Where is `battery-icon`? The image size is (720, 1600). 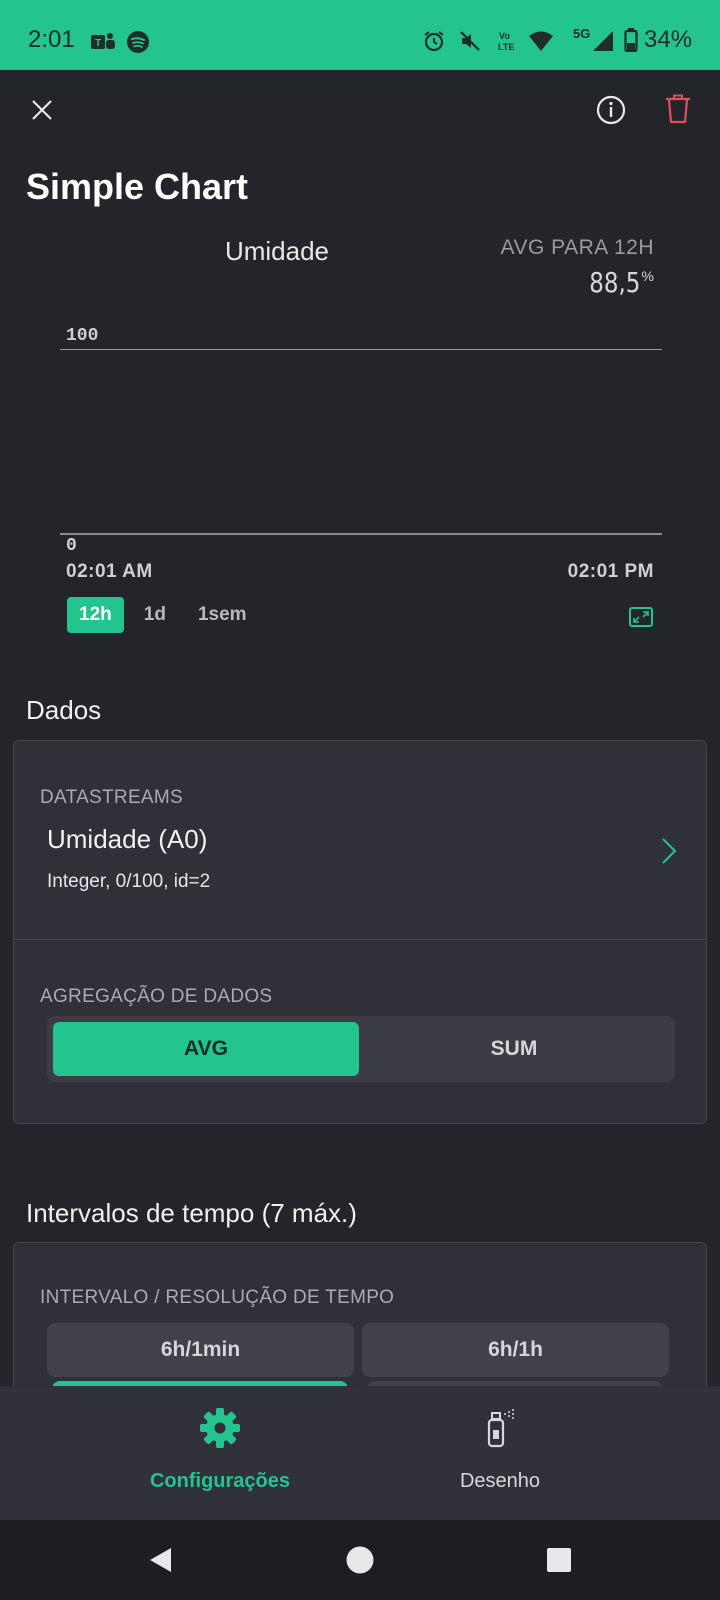 battery-icon is located at coordinates (631, 42).